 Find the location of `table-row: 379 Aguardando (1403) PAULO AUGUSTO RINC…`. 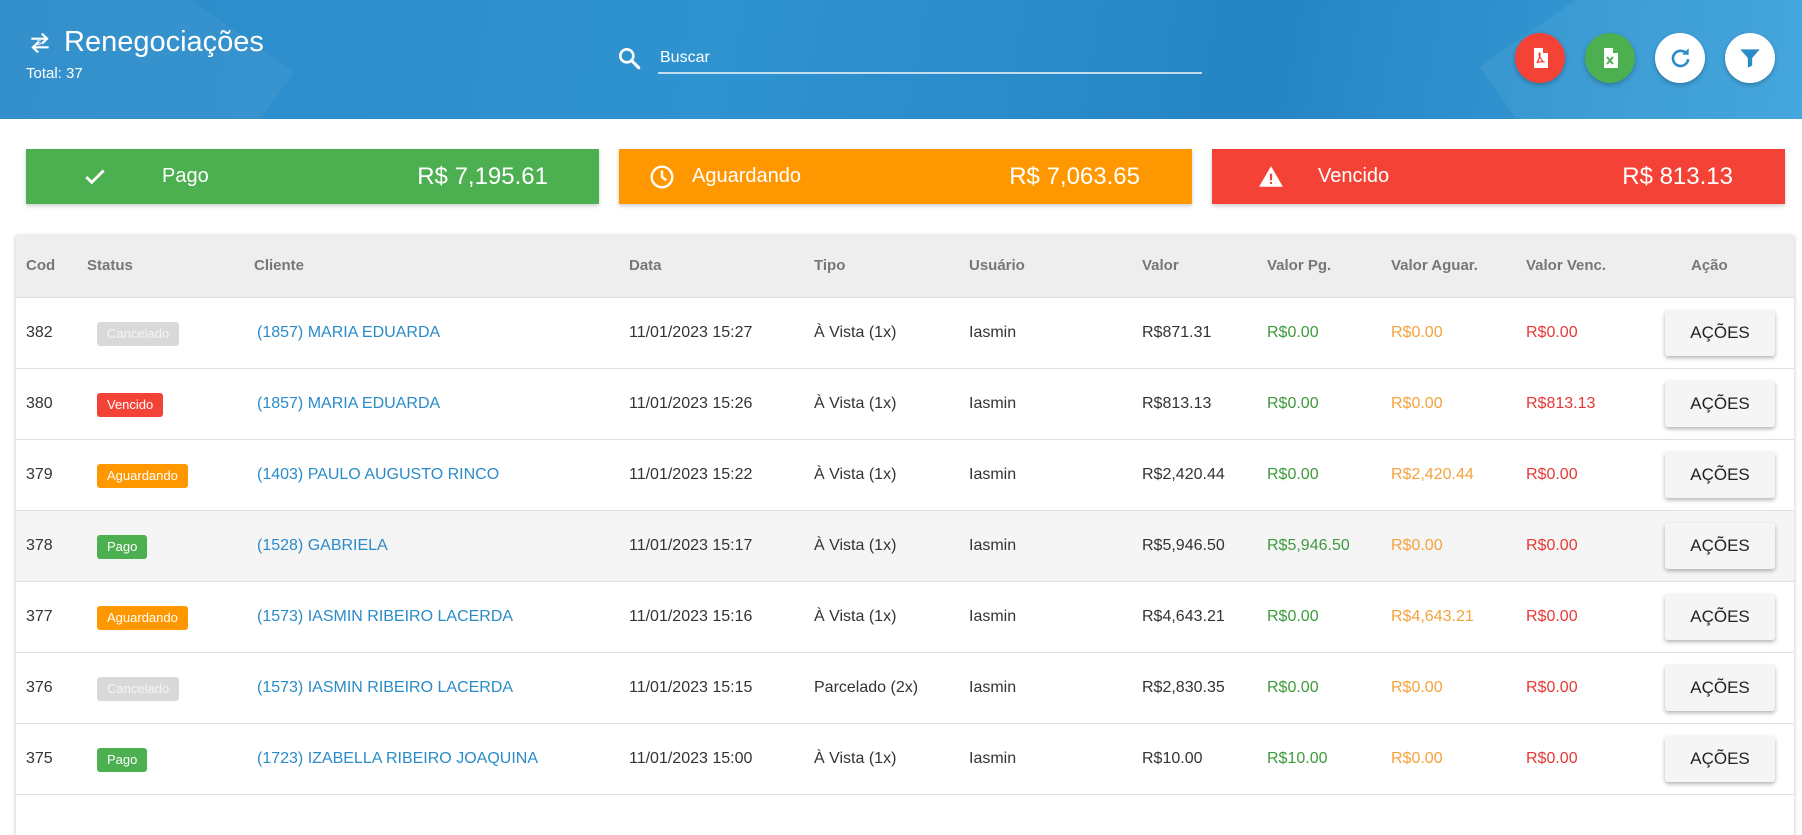

table-row: 379 Aguardando (1403) PAULO AUGUSTO RINC… is located at coordinates (905, 475).